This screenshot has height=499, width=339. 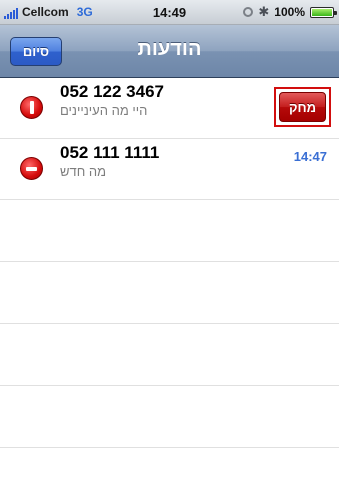 What do you see at coordinates (83, 171) in the screenshot?
I see `message-preview: מה חדש` at bounding box center [83, 171].